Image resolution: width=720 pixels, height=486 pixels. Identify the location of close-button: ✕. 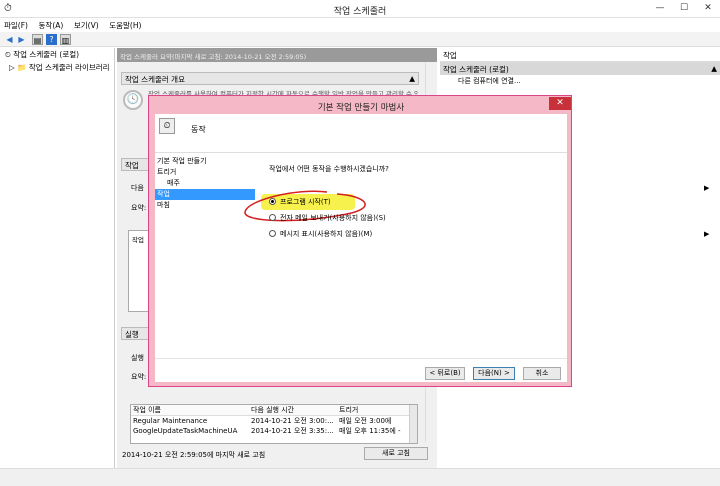
(708, 8).